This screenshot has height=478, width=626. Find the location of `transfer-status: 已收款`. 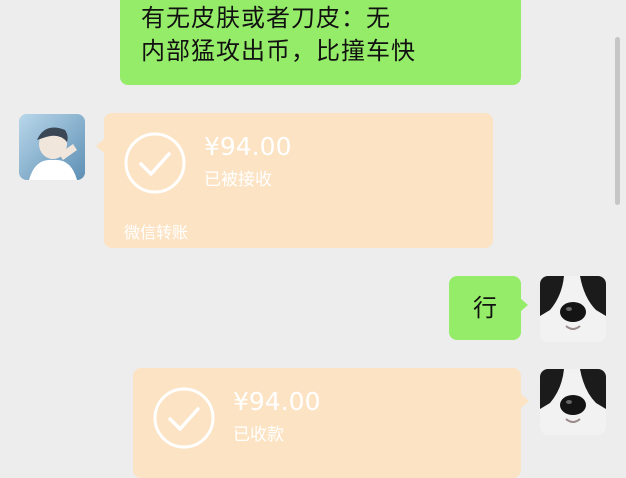

transfer-status: 已收款 is located at coordinates (258, 435).